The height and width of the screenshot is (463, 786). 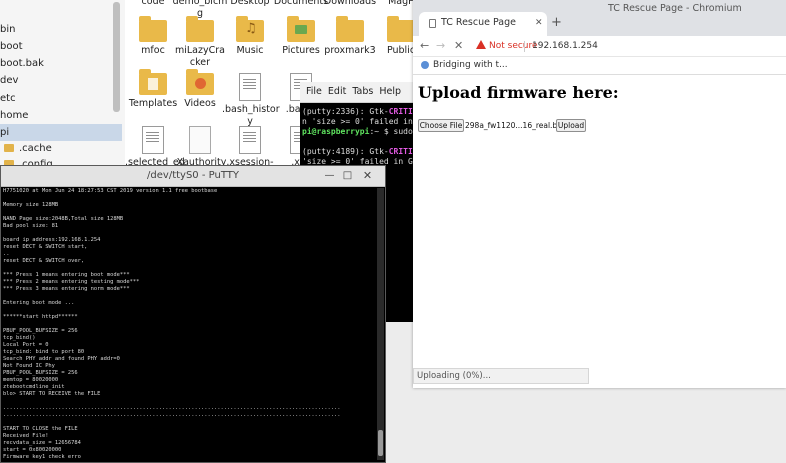 What do you see at coordinates (440, 46) in the screenshot?
I see `forward-icon: →` at bounding box center [440, 46].